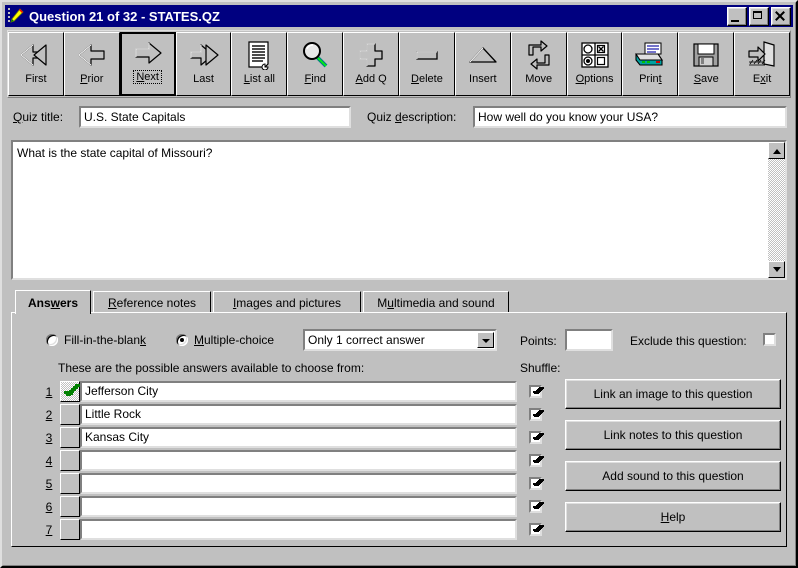  What do you see at coordinates (366, 340) in the screenshot?
I see `correct-answer-mode-value: Only 1 correct answer` at bounding box center [366, 340].